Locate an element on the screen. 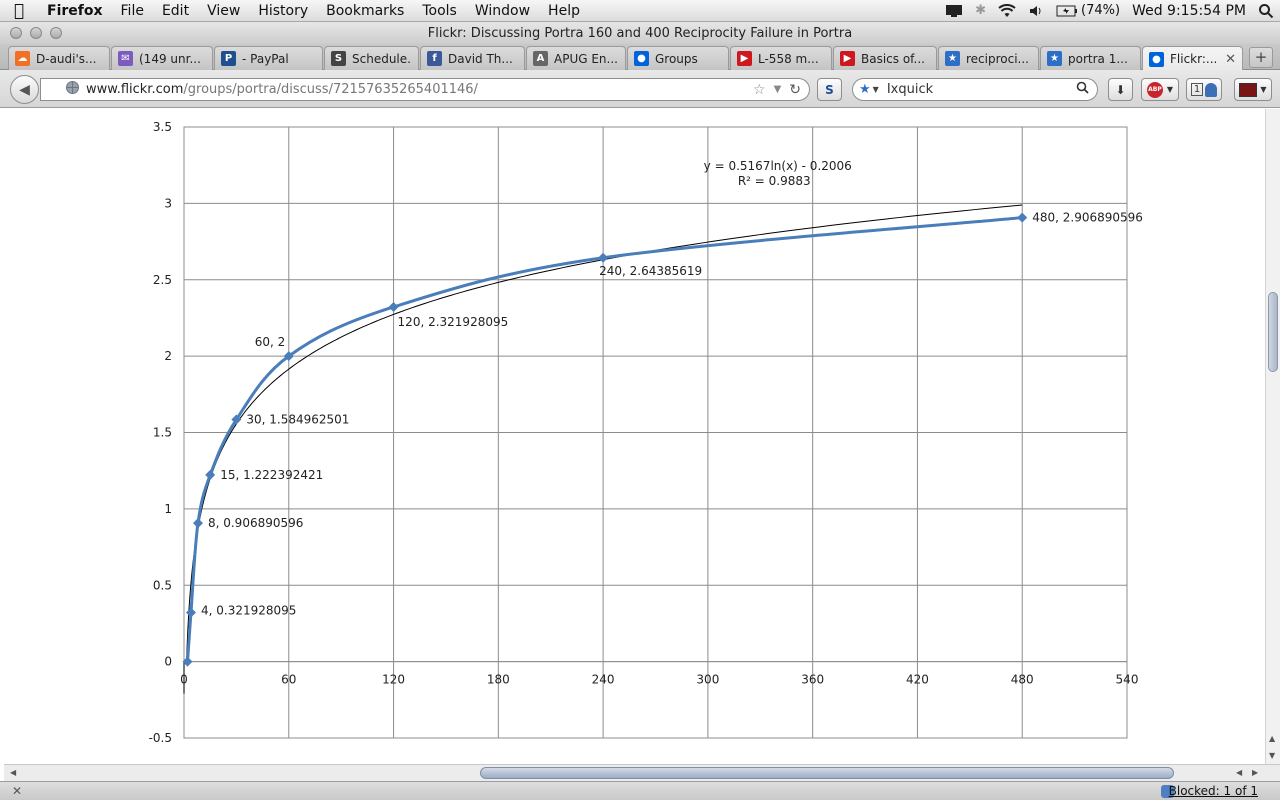 This screenshot has height=800, width=1280. soundcloud-icon: ☁ is located at coordinates (22, 58).